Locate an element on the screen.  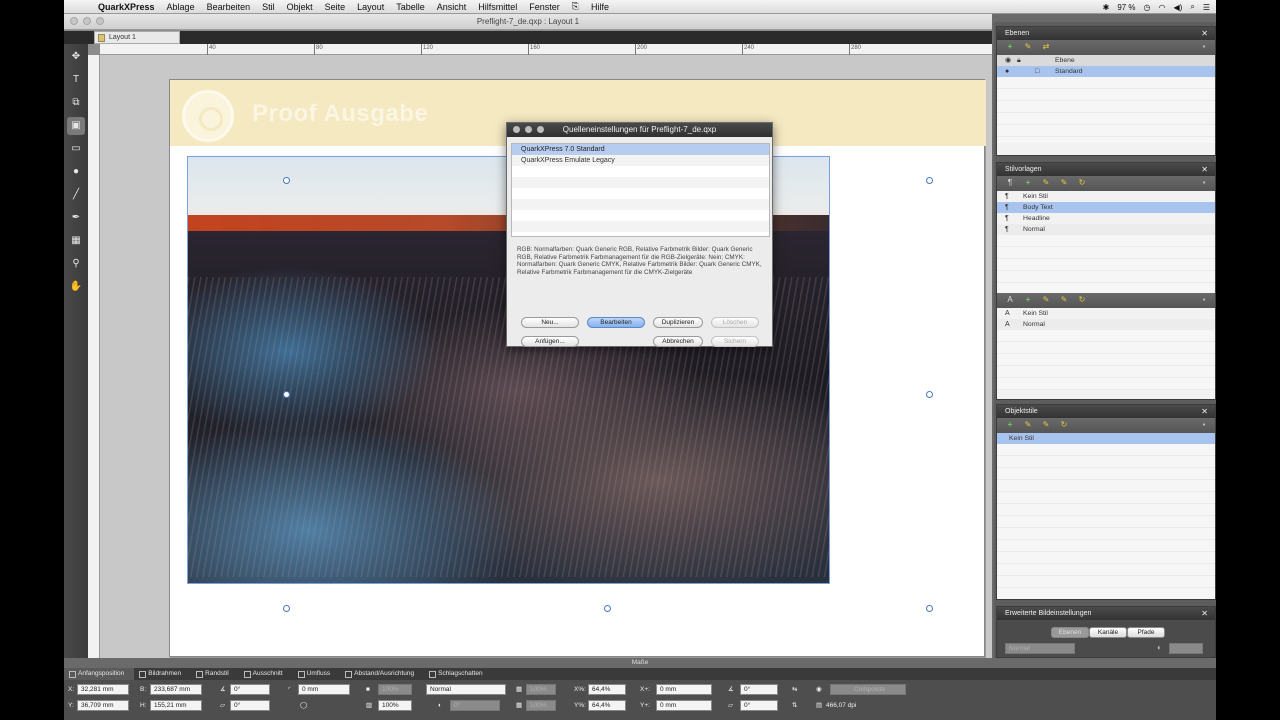
character-style-row: A Kein Stil is located at coordinates (1106, 313).